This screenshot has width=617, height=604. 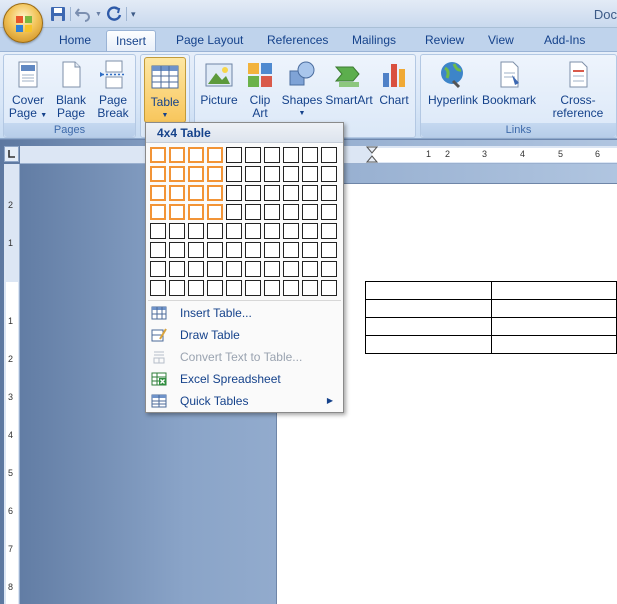 What do you see at coordinates (501, 41) in the screenshot?
I see `tab-view: View` at bounding box center [501, 41].